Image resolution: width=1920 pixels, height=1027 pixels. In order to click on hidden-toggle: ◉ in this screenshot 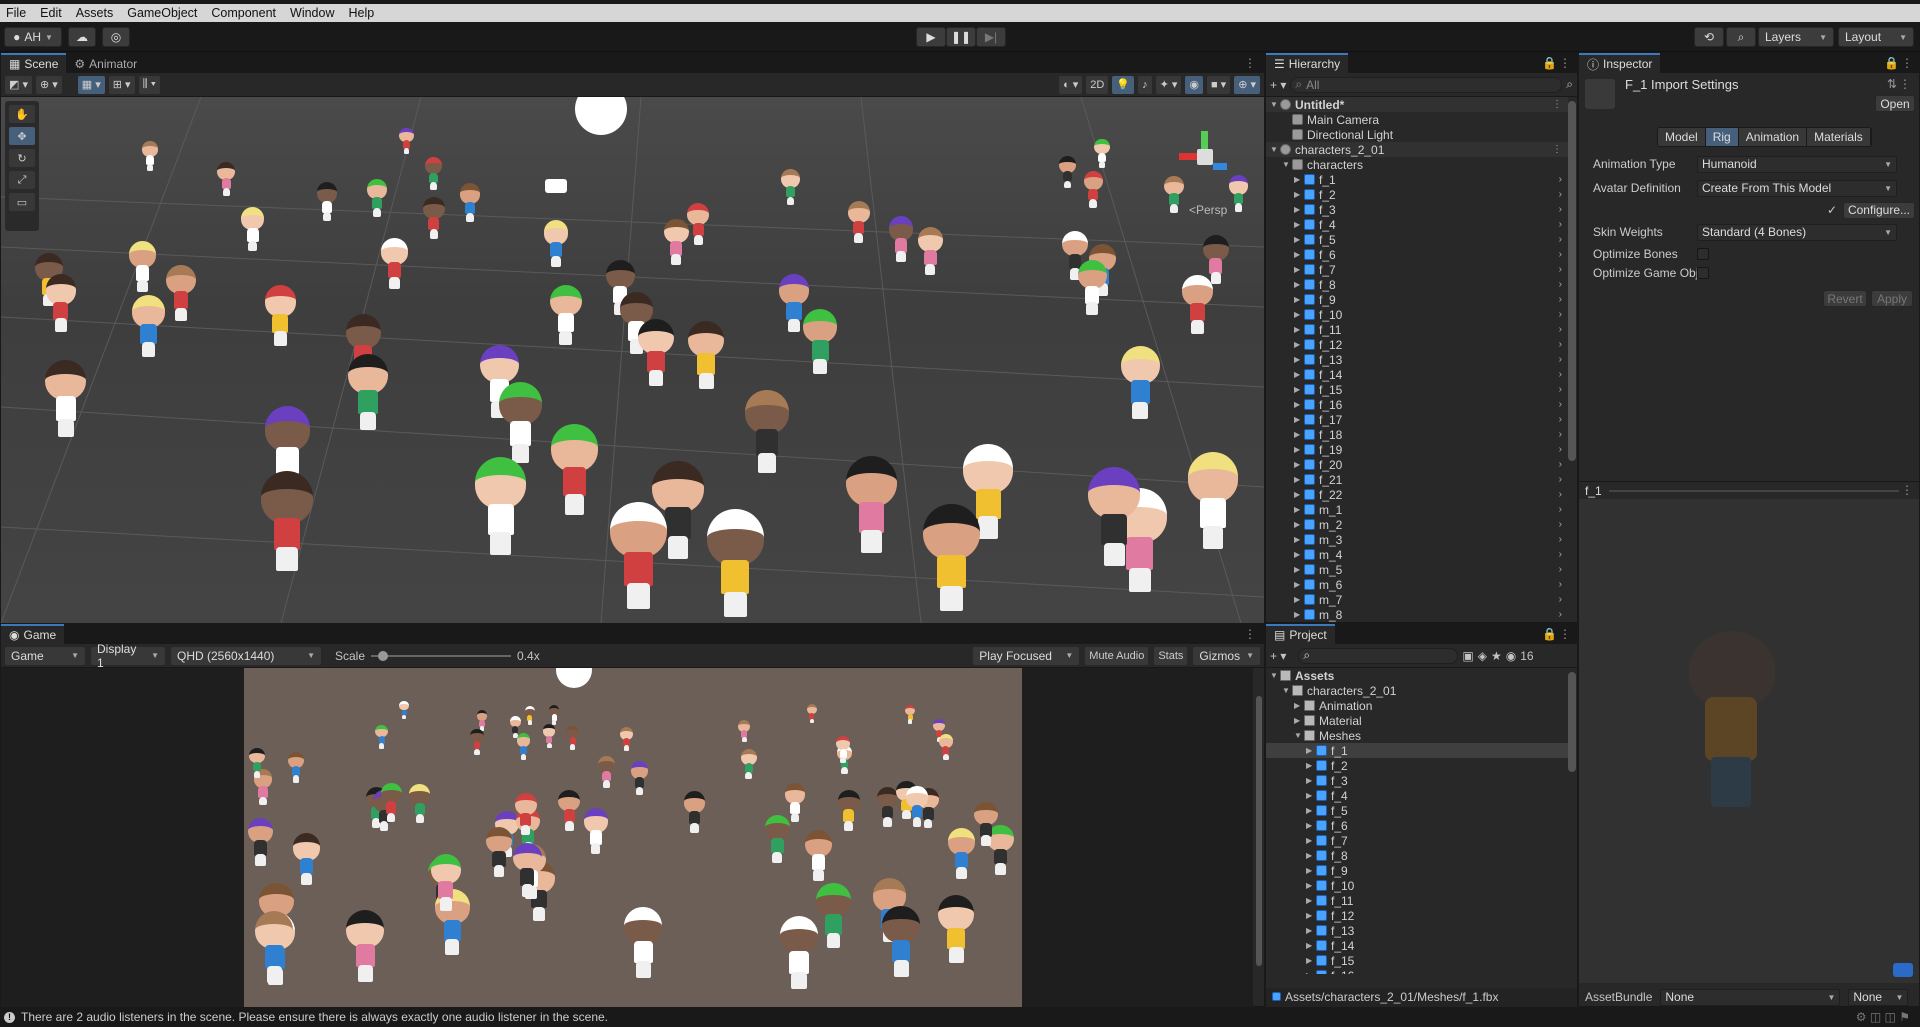, I will do `click(1194, 84)`.